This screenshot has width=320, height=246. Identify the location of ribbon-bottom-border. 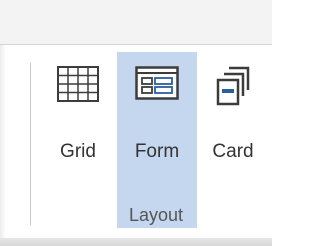
(136, 242).